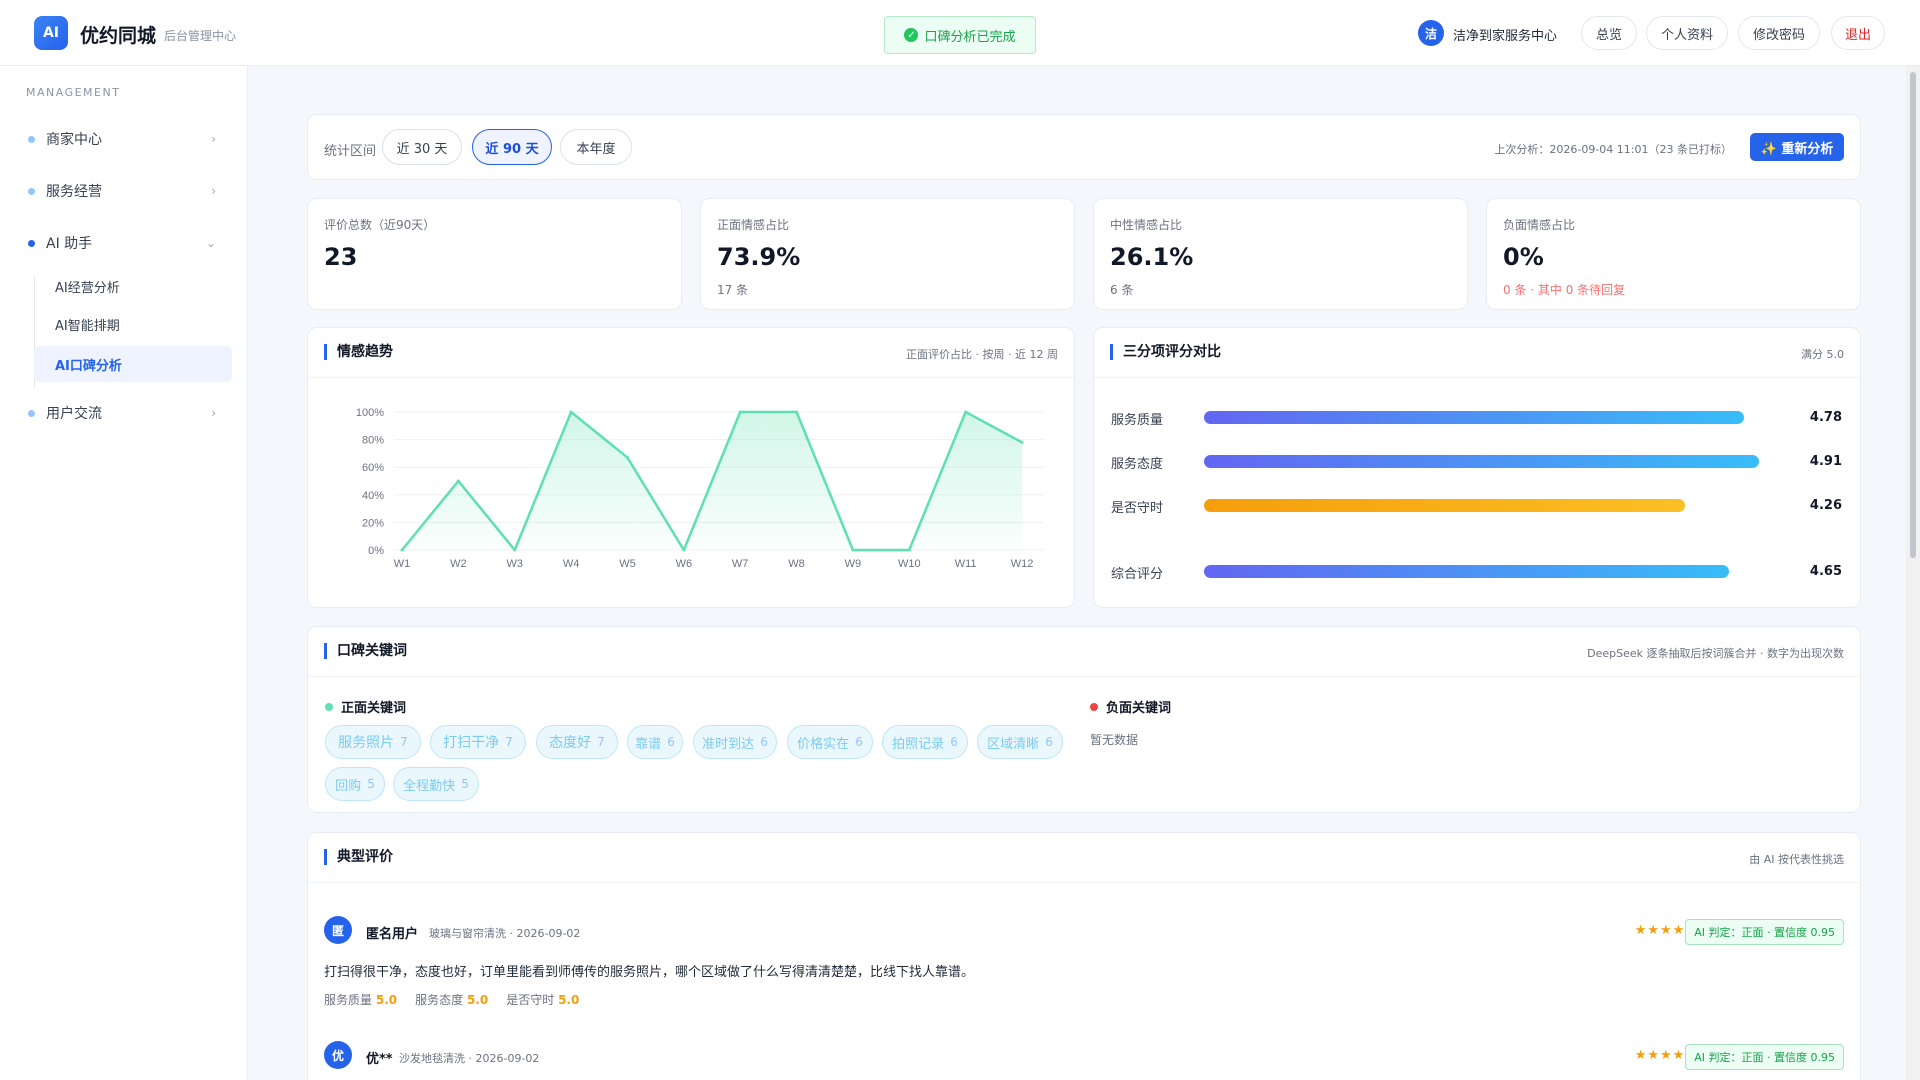 Image resolution: width=1920 pixels, height=1080 pixels. What do you see at coordinates (51, 33) in the screenshot?
I see `logo: AI` at bounding box center [51, 33].